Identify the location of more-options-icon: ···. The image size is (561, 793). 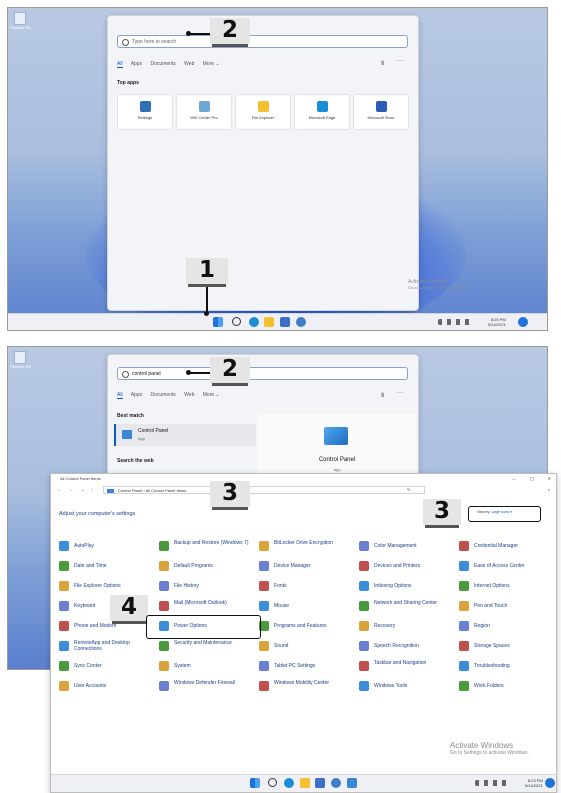
(400, 61).